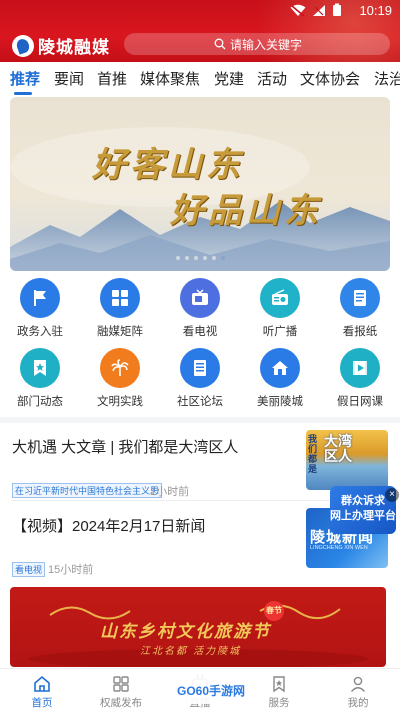 The image size is (400, 712). What do you see at coordinates (360, 332) in the screenshot?
I see `grid-label: 看报纸` at bounding box center [360, 332].